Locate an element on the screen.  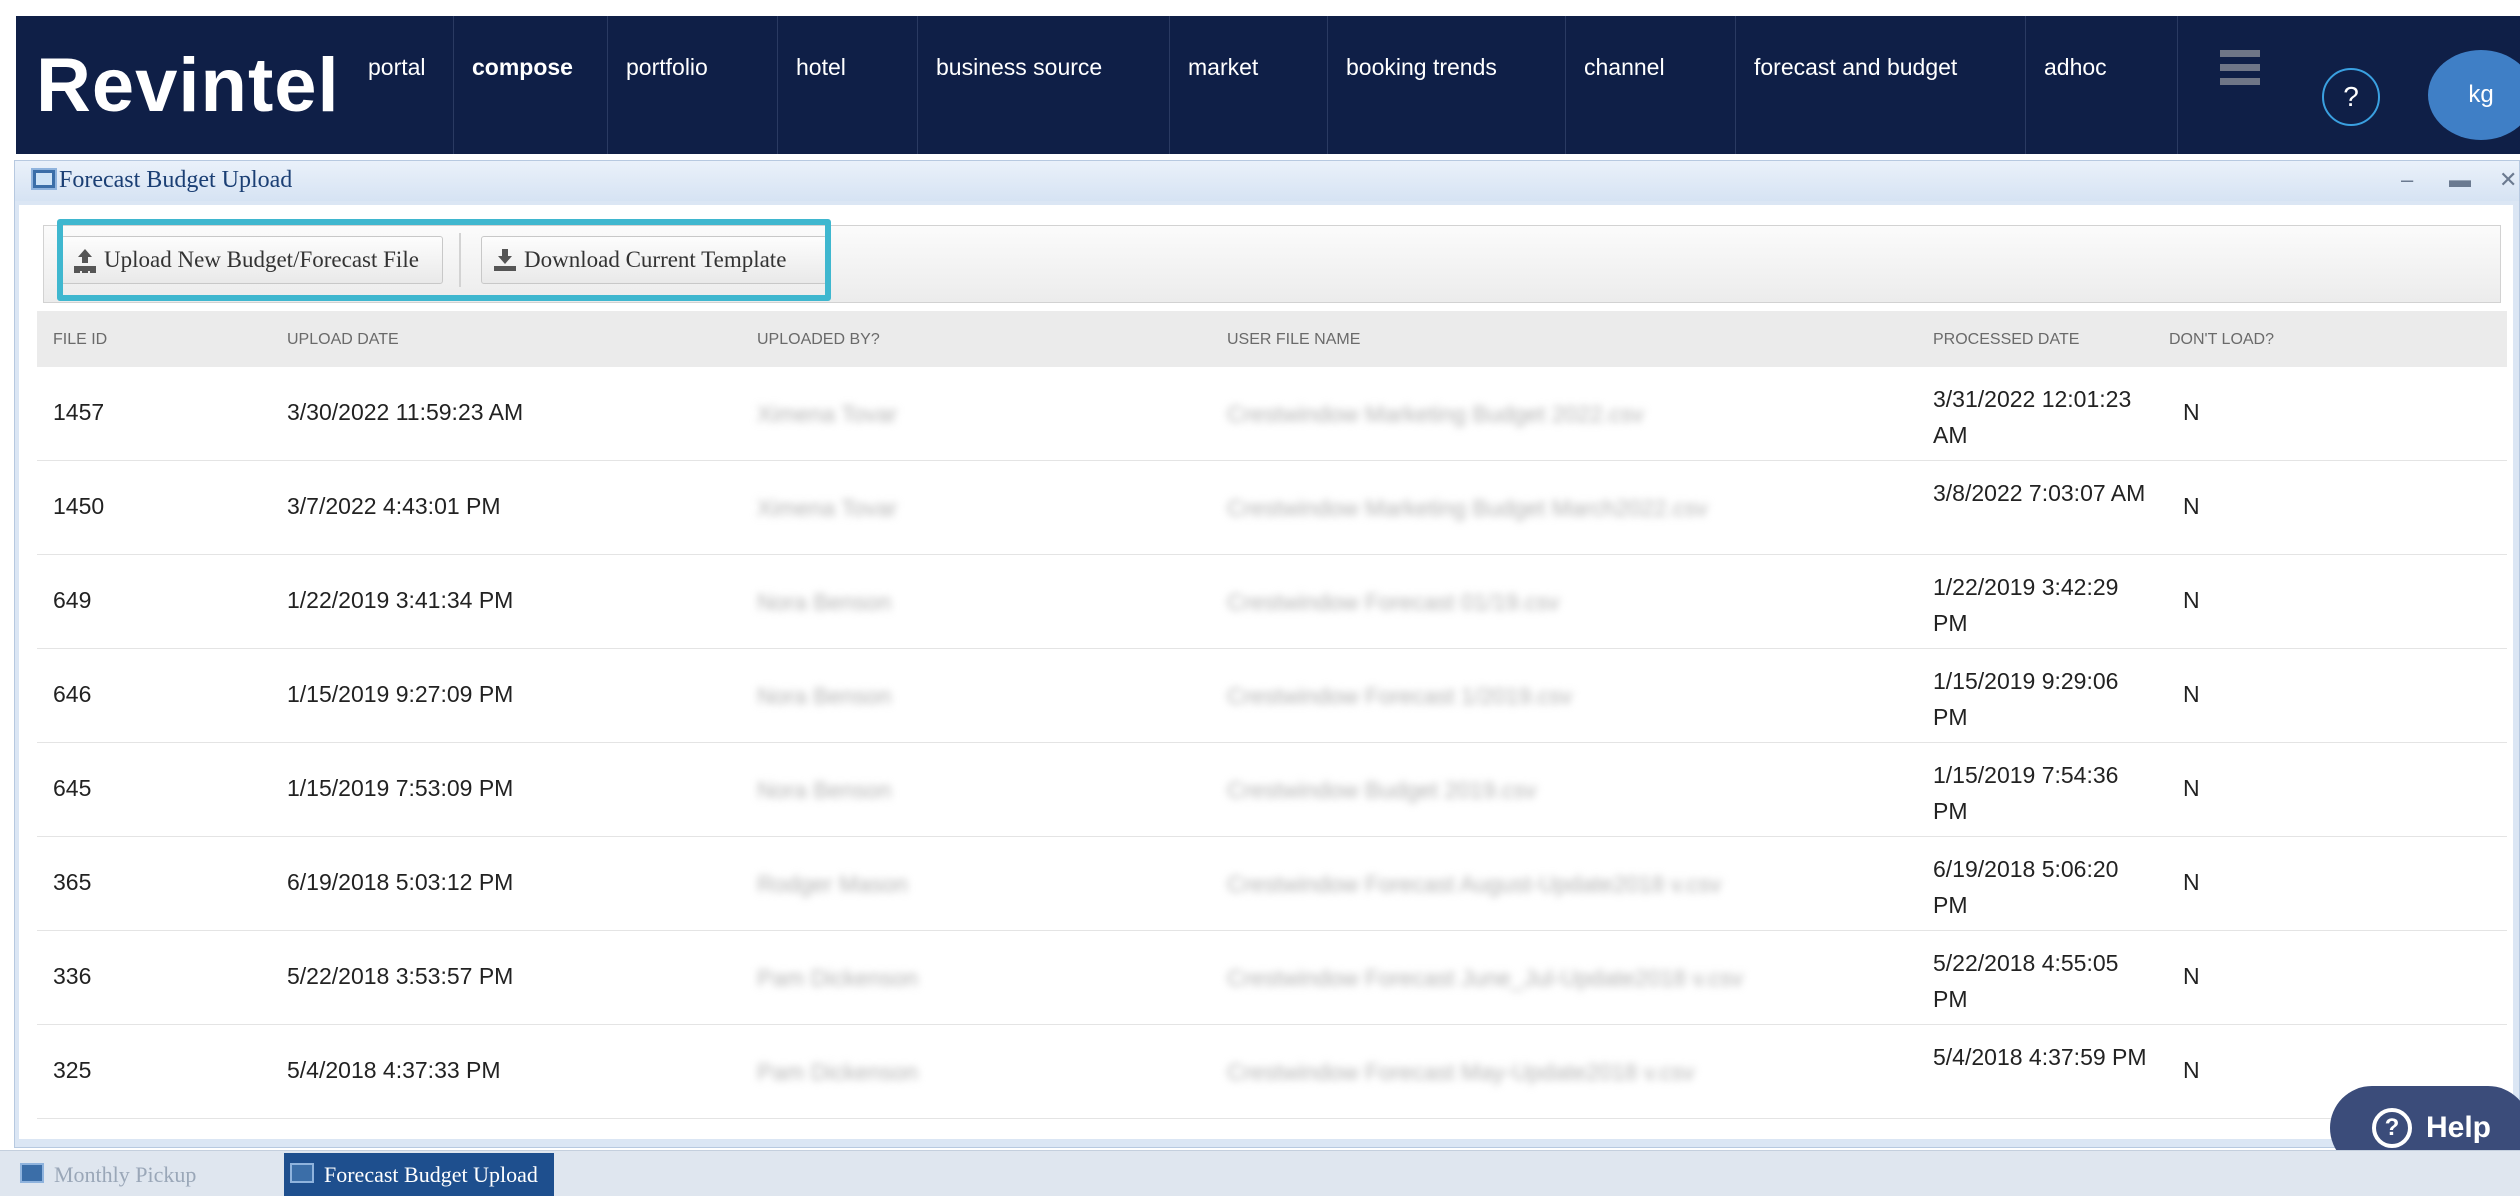
cell-file-id: 1450 is located at coordinates (79, 506).